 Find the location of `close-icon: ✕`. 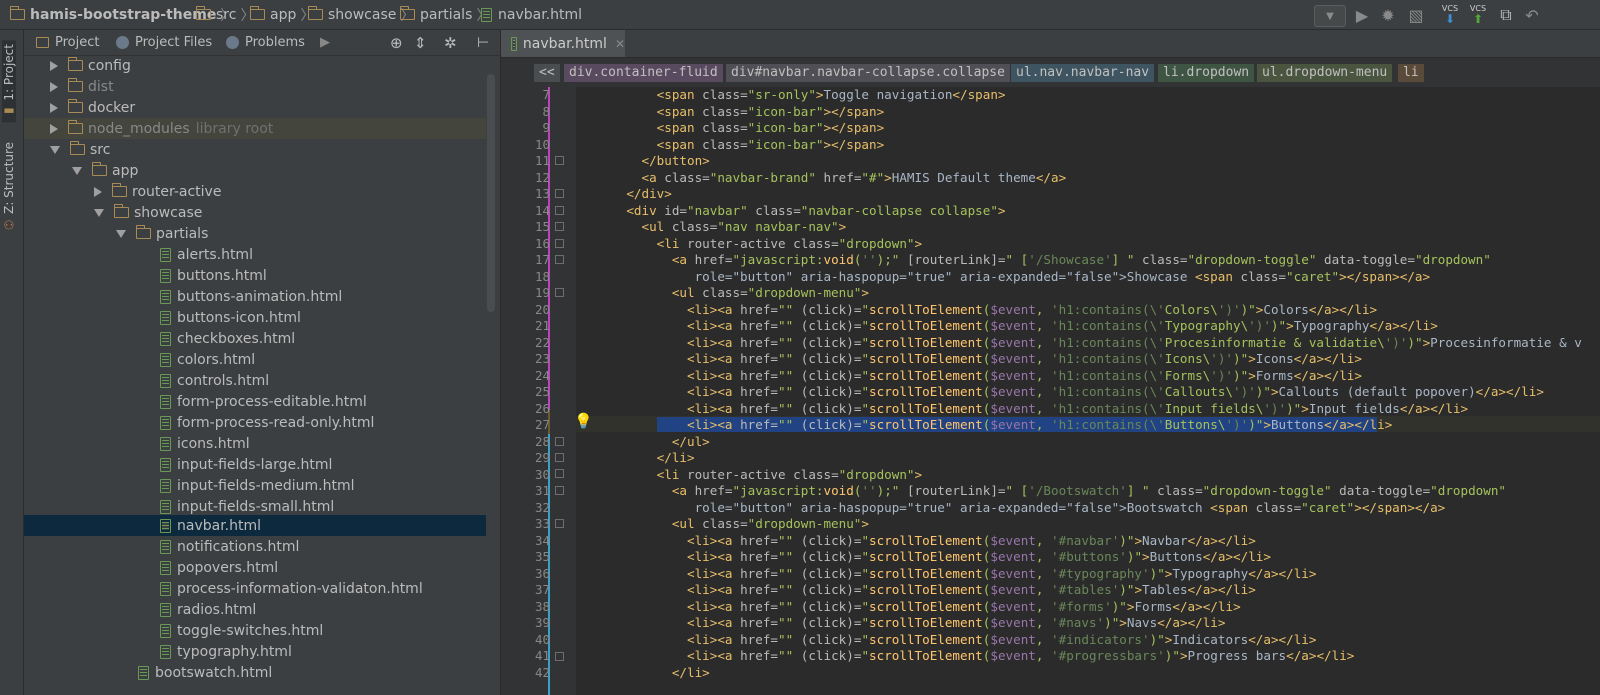

close-icon: ✕ is located at coordinates (620, 44).